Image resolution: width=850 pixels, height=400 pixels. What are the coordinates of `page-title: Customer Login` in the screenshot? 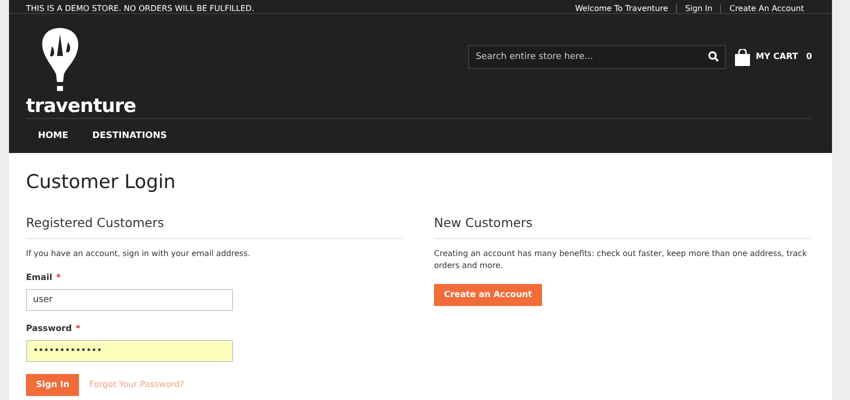 It's located at (101, 182).